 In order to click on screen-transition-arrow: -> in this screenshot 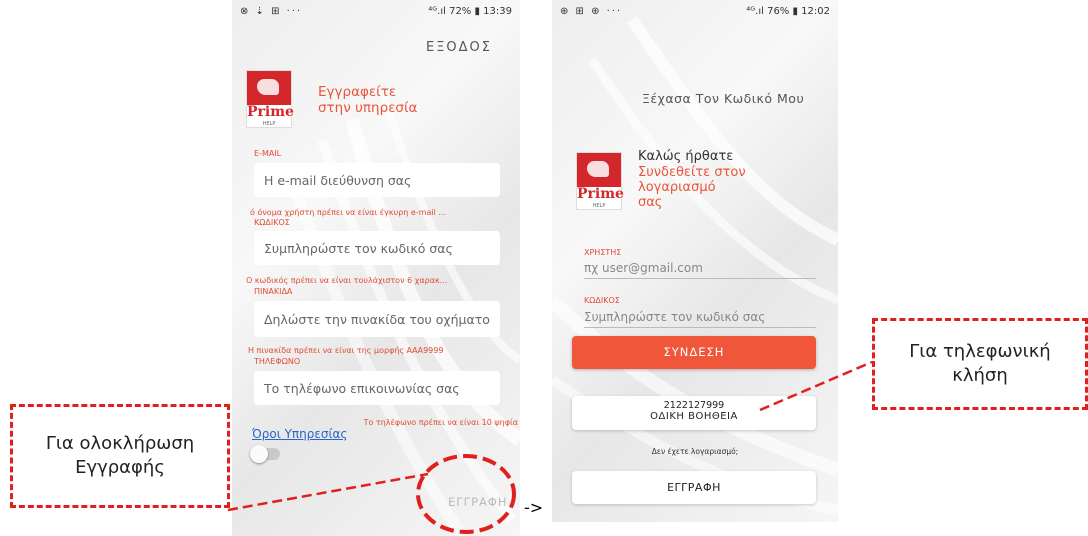, I will do `click(534, 507)`.